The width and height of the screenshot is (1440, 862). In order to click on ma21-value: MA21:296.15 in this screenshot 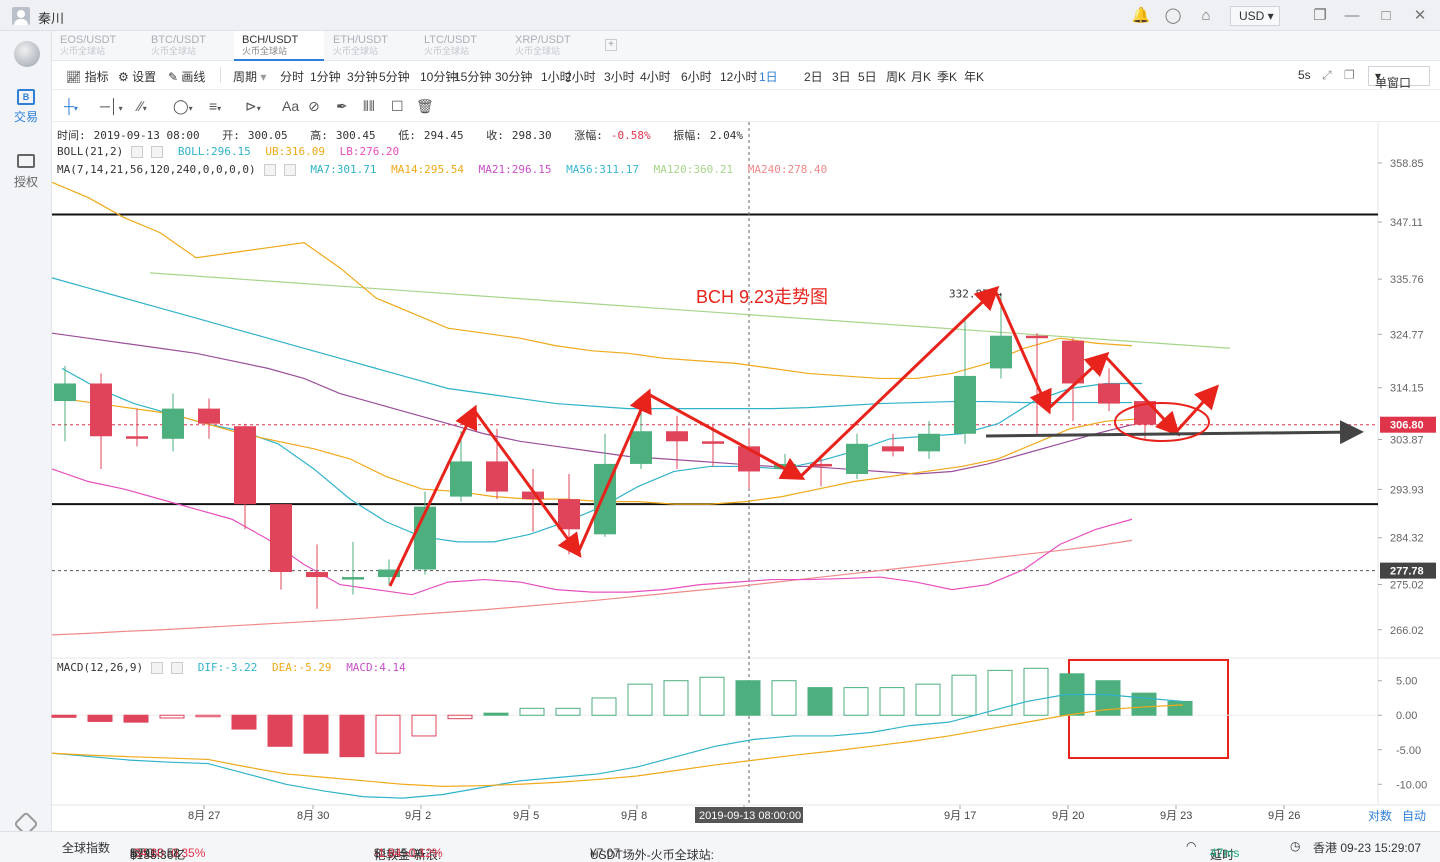, I will do `click(515, 169)`.